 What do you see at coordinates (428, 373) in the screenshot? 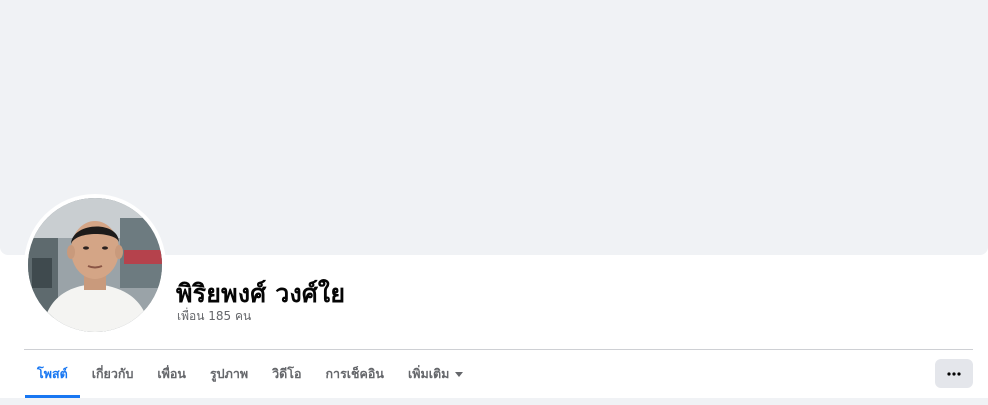
I see `tab-label: เพิ่มเติม` at bounding box center [428, 373].